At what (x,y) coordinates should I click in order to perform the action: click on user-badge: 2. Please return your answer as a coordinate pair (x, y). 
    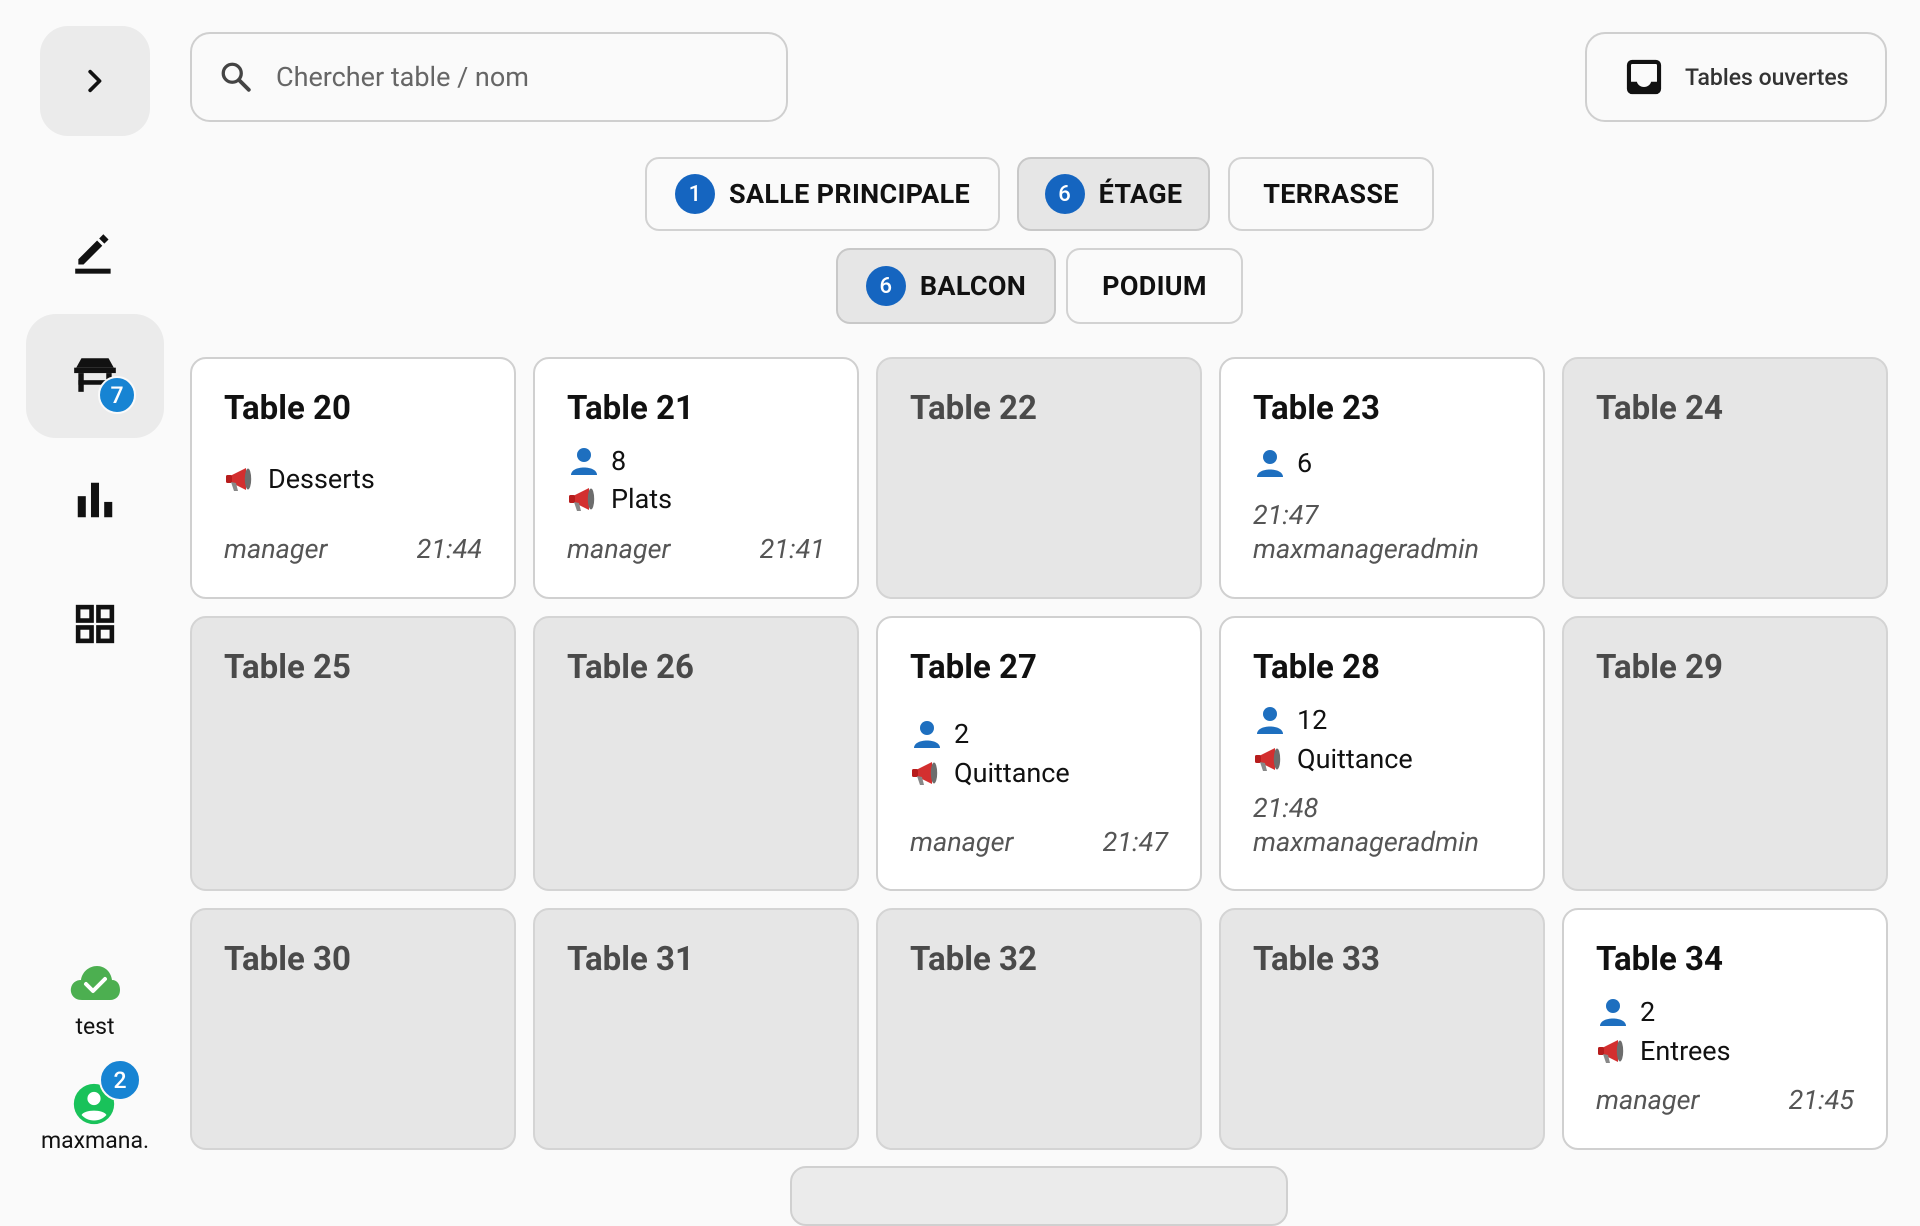
    Looking at the image, I should click on (120, 1080).